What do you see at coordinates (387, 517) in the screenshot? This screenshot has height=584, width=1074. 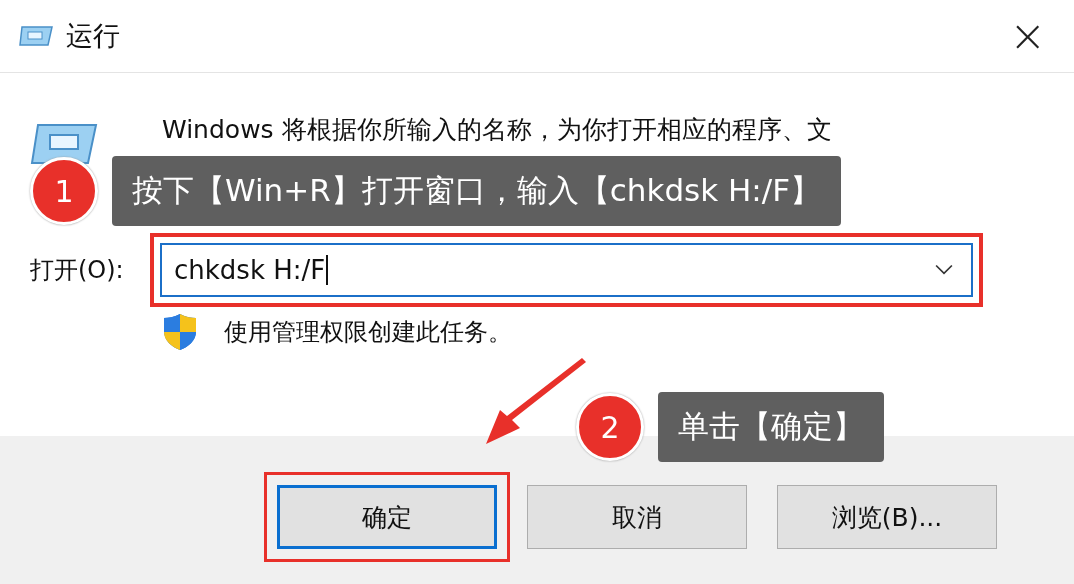 I see `dialog-button: 确定` at bounding box center [387, 517].